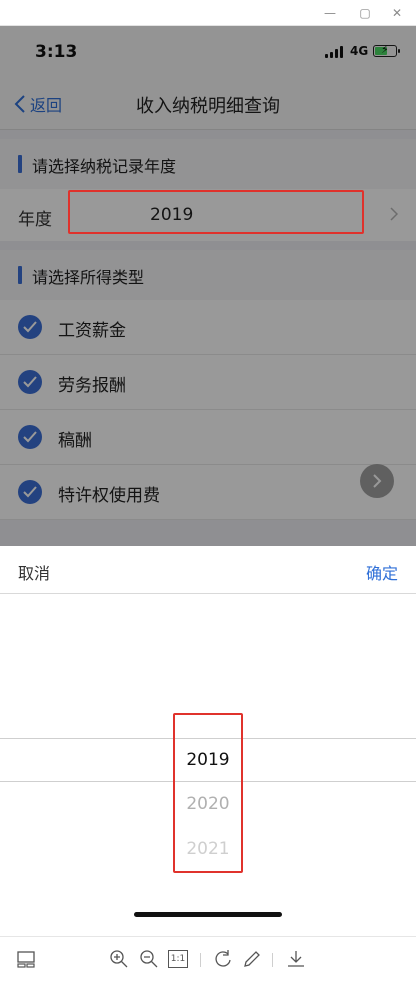 This screenshot has height=988, width=416. I want to click on zoom-out-icon, so click(149, 959).